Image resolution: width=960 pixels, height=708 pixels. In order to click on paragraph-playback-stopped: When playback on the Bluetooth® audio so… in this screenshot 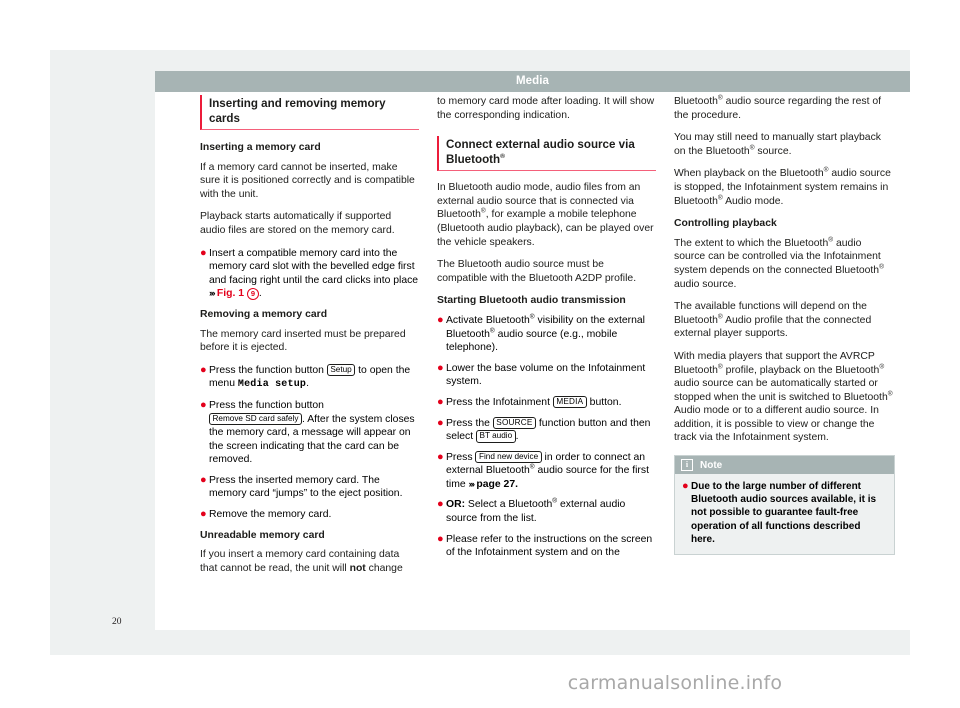, I will do `click(783, 187)`.